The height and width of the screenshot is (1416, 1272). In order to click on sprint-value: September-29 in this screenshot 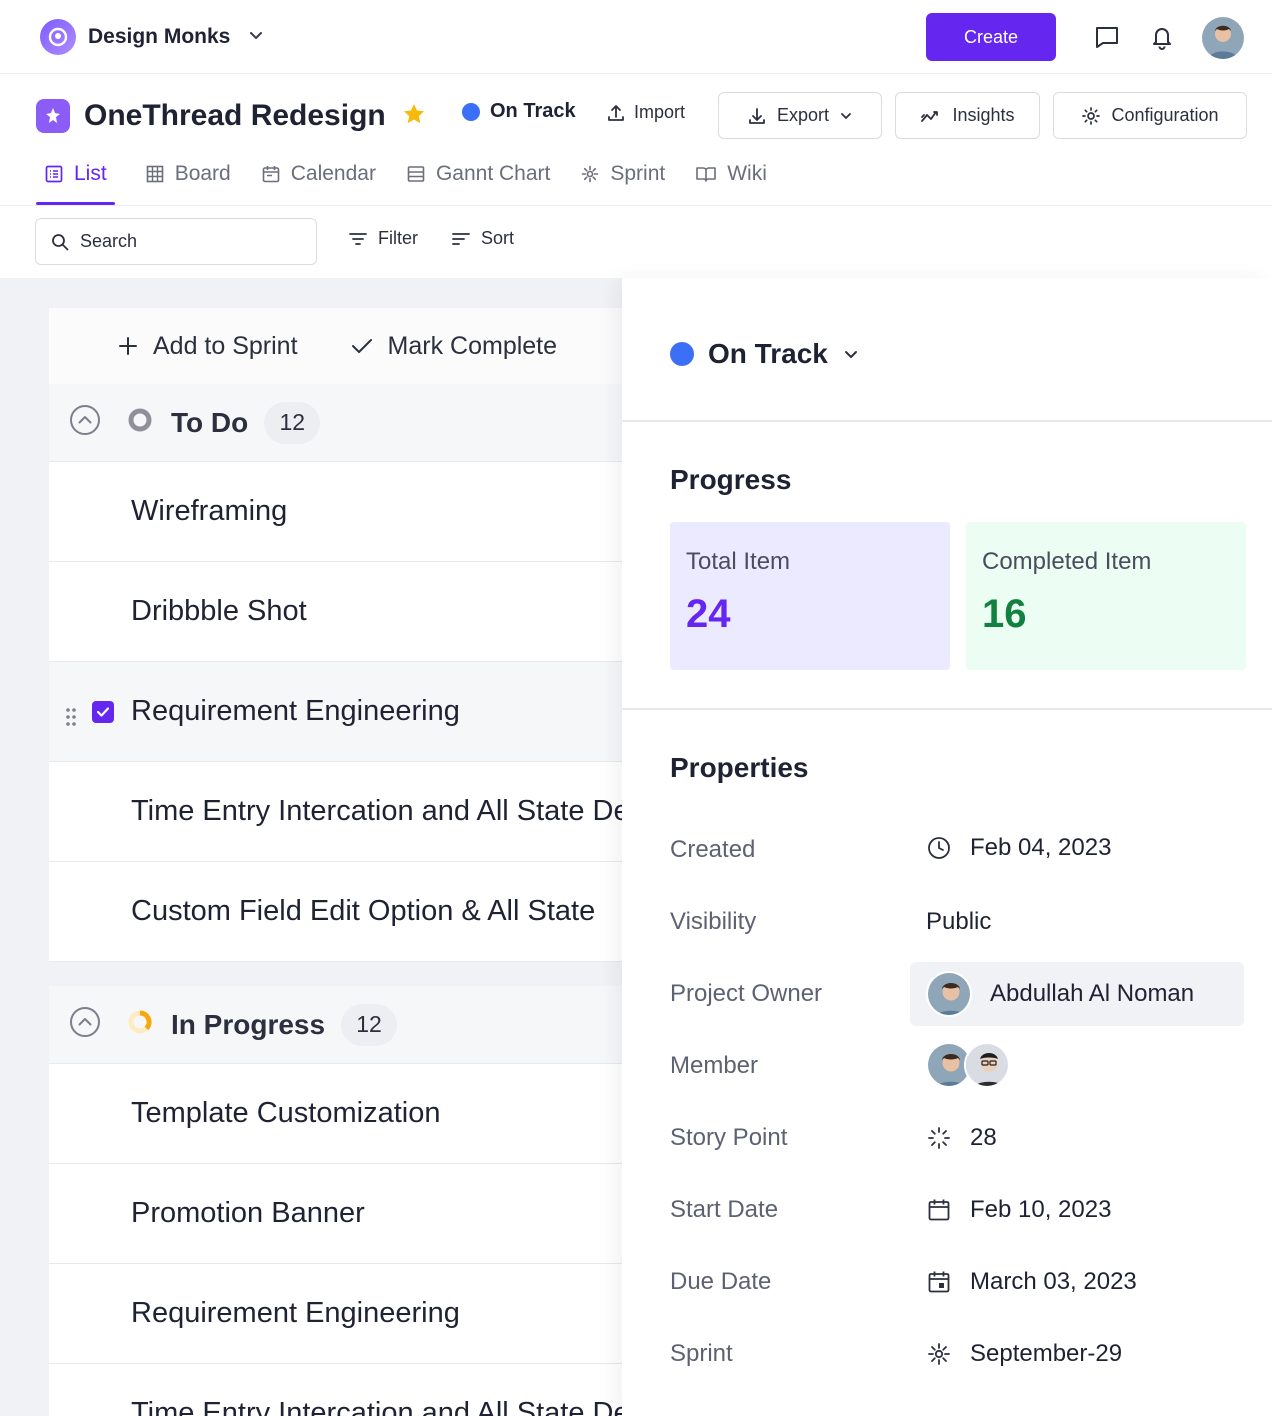, I will do `click(1024, 1354)`.